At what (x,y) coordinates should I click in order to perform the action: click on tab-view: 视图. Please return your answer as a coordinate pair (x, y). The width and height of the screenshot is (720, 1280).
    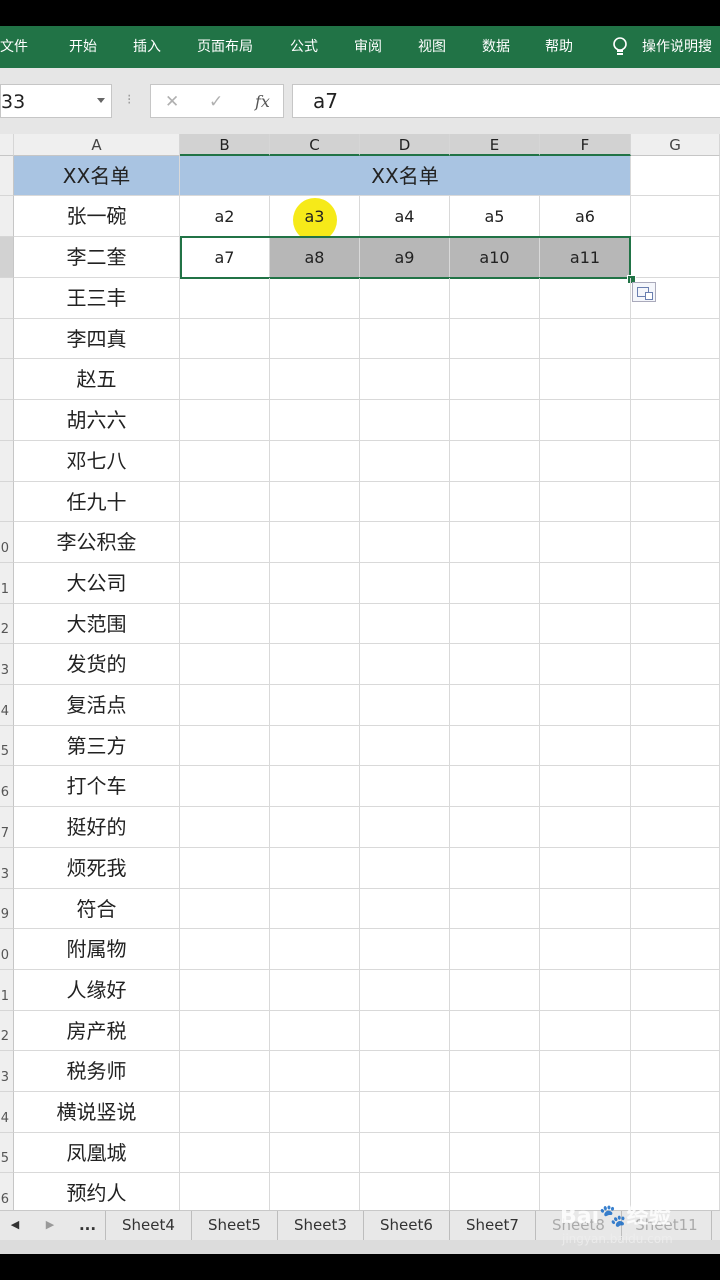
    Looking at the image, I should click on (432, 47).